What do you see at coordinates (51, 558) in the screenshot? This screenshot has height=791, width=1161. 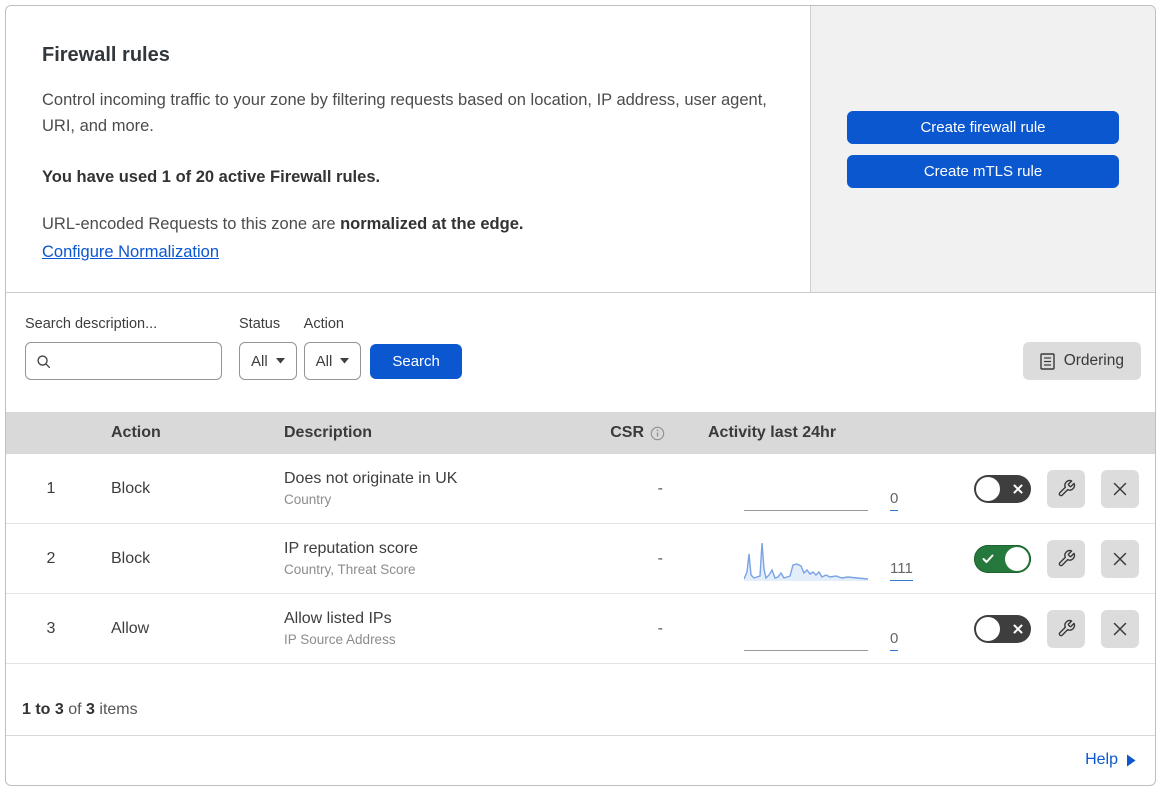 I see `rule-number: 2` at bounding box center [51, 558].